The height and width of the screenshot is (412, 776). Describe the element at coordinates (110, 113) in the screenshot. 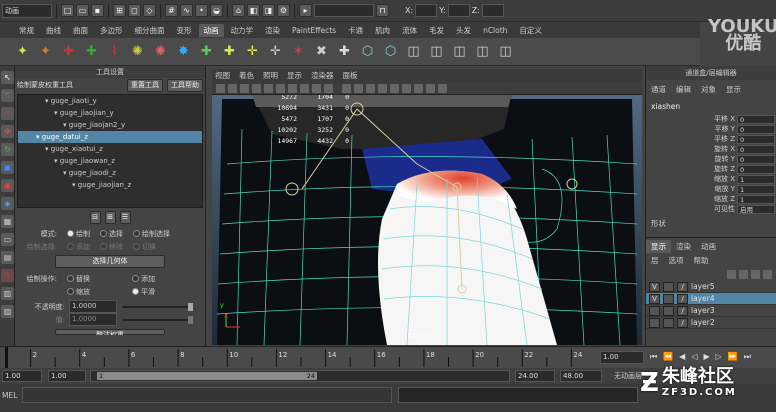

I see `influence-item: ▾ guge_jiaojian_y` at that location.